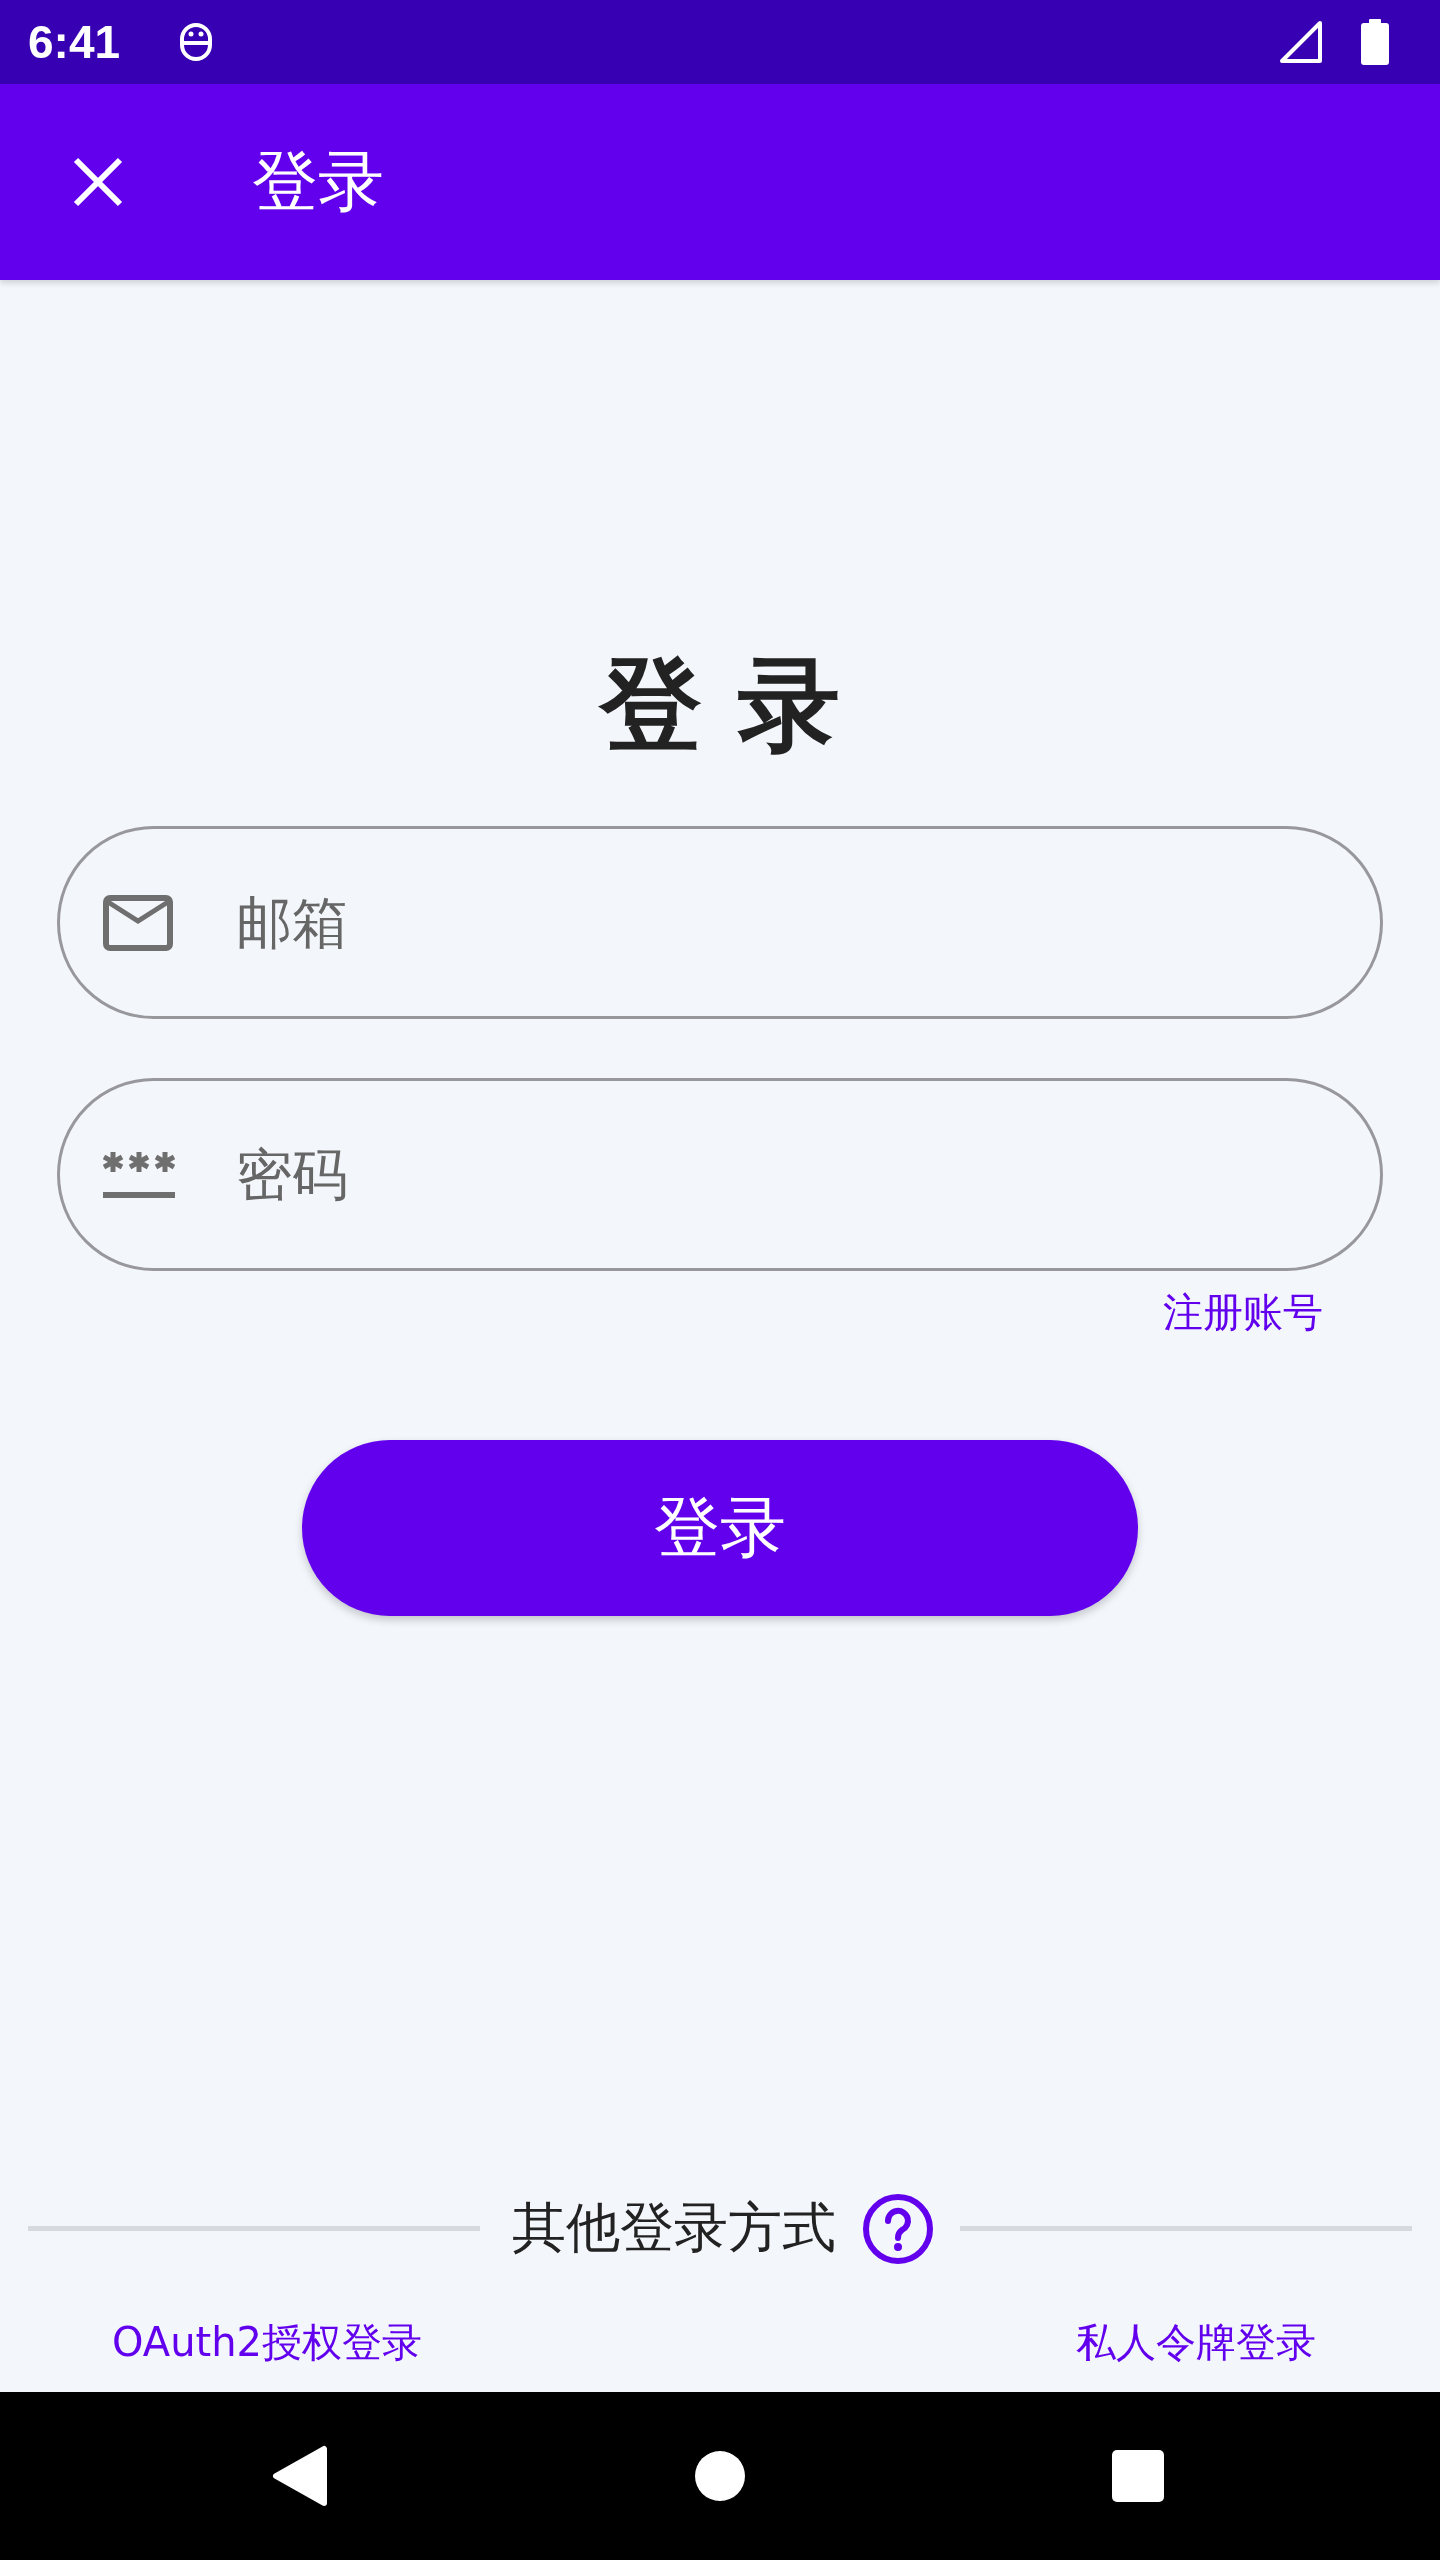 Image resolution: width=1440 pixels, height=2560 pixels. I want to click on password-icon, so click(139, 1174).